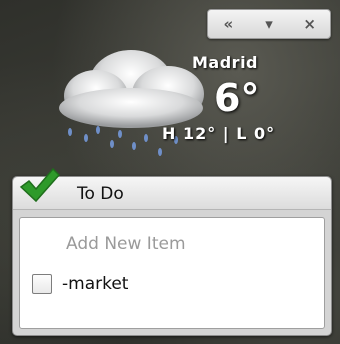 The image size is (340, 344). I want to click on list-item: -market, so click(80, 284).